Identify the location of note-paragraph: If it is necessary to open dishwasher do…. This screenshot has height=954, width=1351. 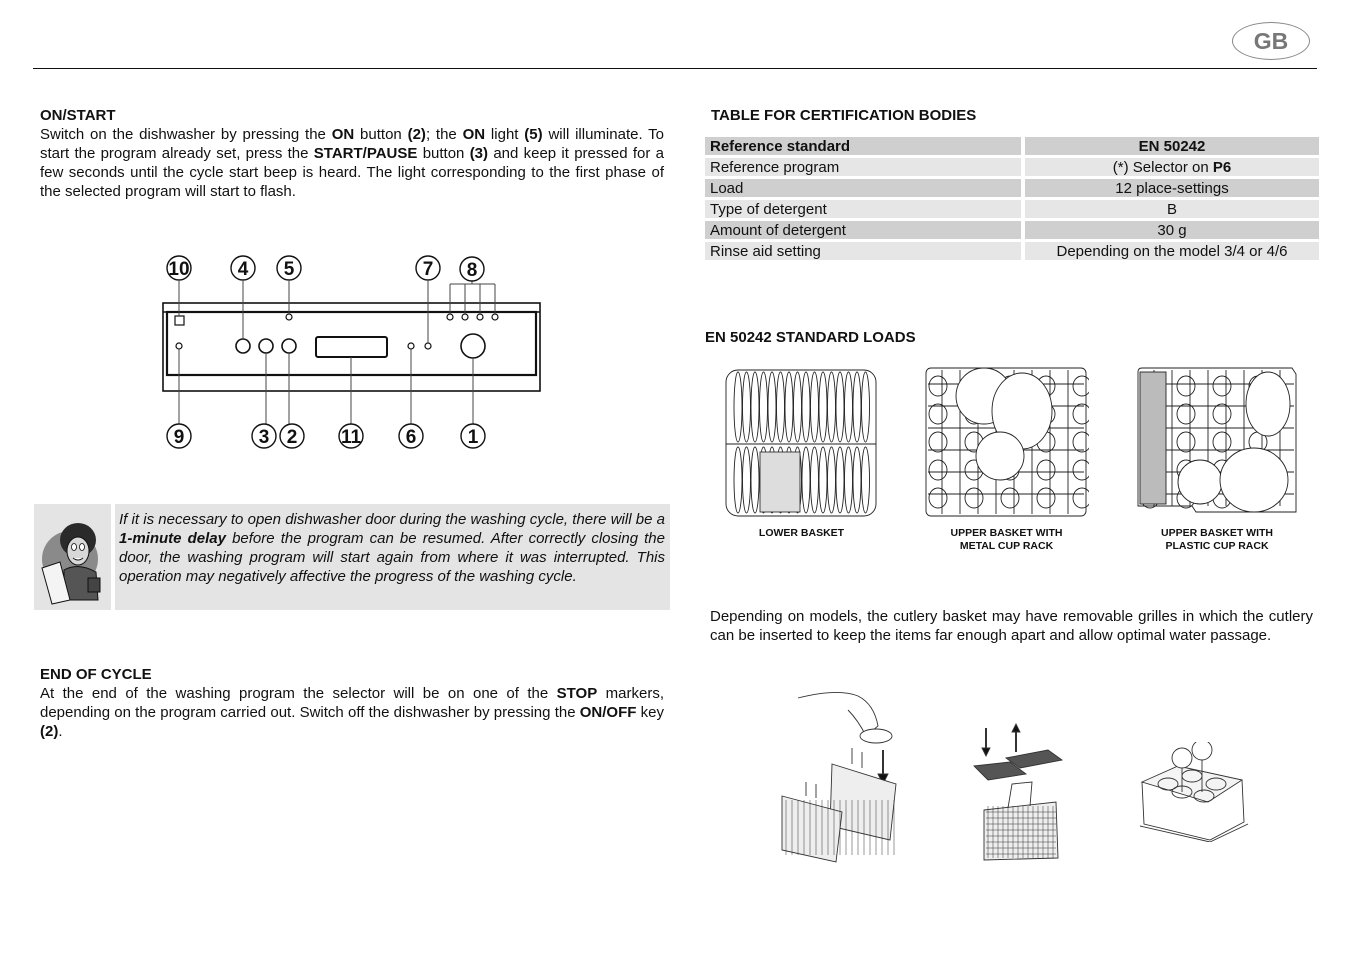
(392, 548).